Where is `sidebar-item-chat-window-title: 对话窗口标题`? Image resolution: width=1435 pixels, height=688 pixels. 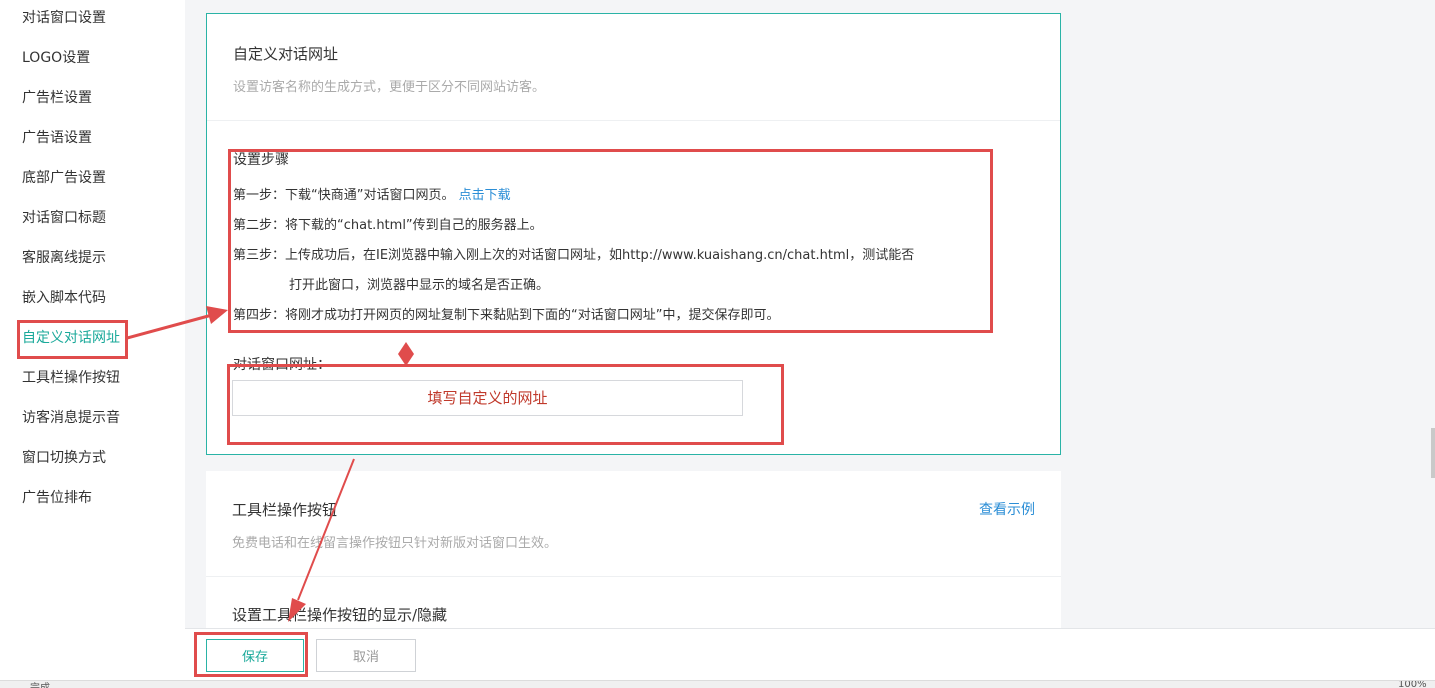 sidebar-item-chat-window-title: 对话窗口标题 is located at coordinates (92, 218).